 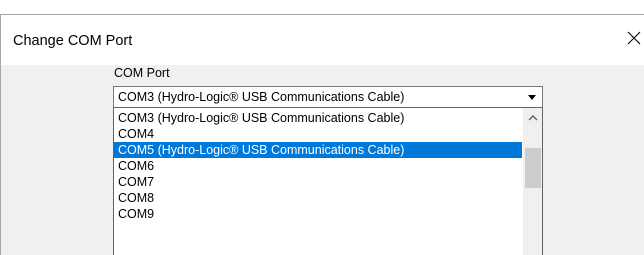 I want to click on scroll-up-icon, so click(x=532, y=118).